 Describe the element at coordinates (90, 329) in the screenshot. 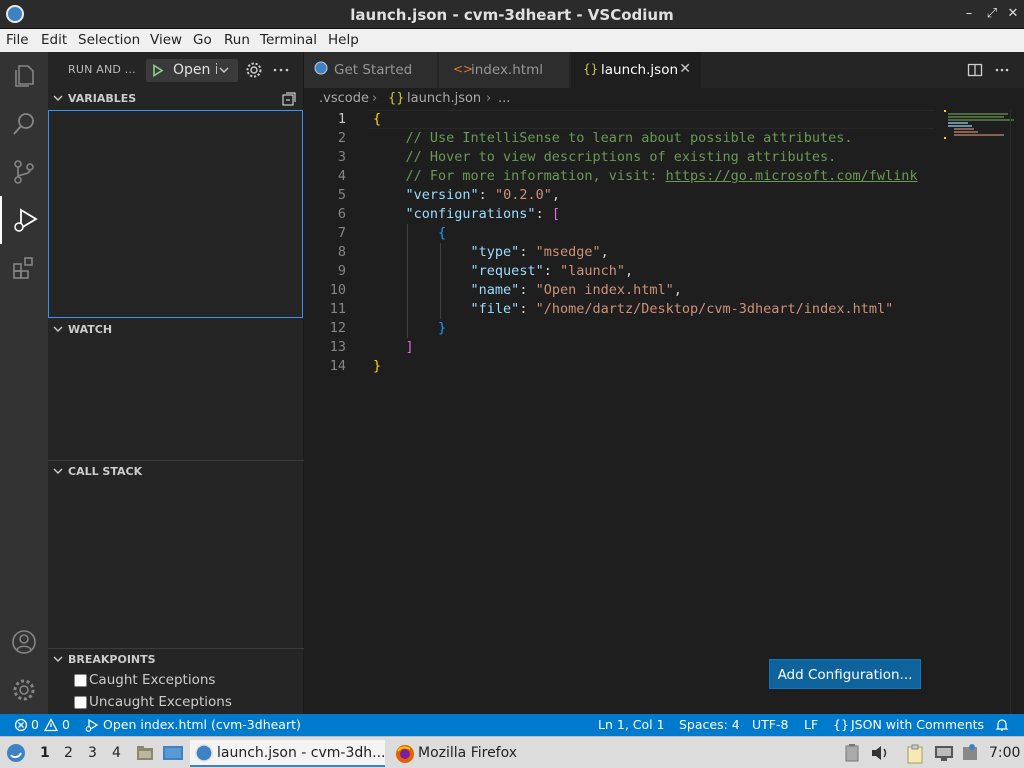

I see `watch-label: WATCH` at that location.